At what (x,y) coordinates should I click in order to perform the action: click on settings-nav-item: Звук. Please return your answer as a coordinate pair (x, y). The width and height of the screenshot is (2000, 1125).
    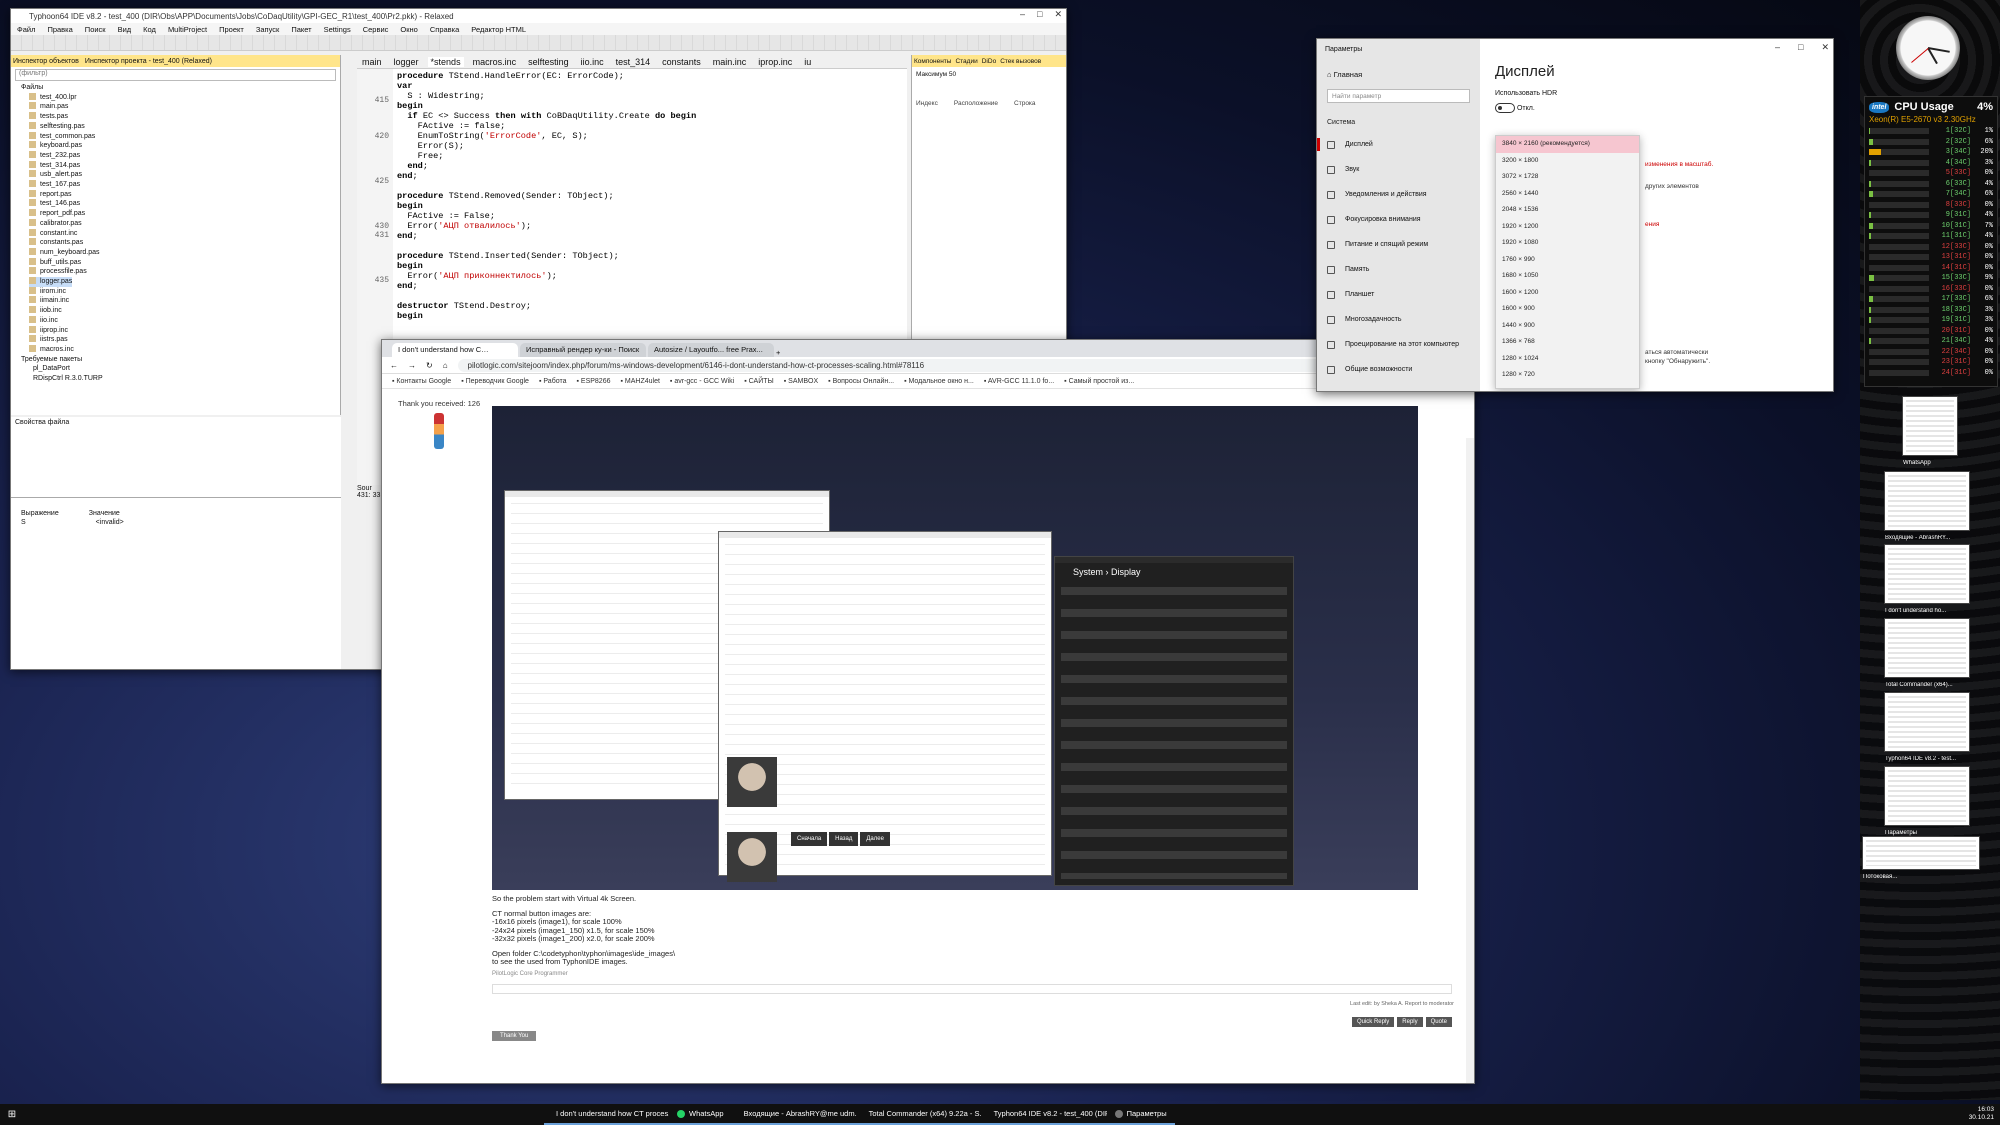
    Looking at the image, I should click on (1398, 169).